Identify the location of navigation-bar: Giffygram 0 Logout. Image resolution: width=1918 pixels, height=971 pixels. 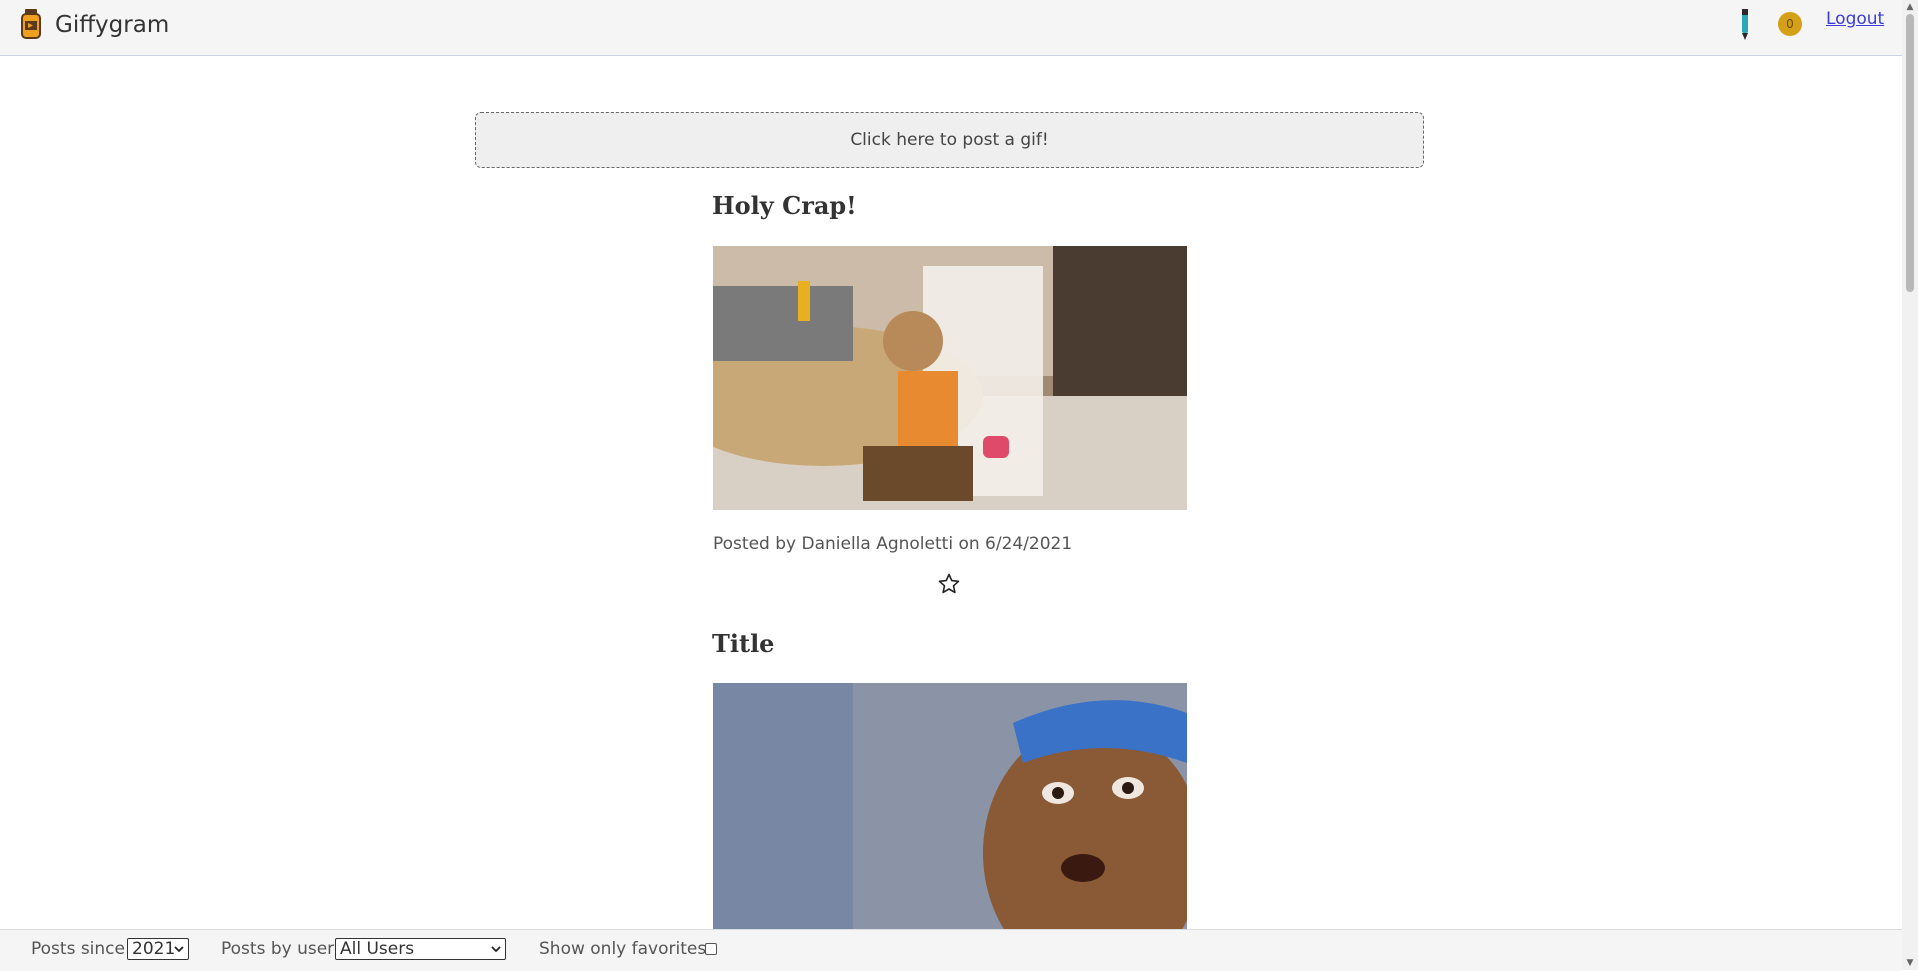
(951, 28).